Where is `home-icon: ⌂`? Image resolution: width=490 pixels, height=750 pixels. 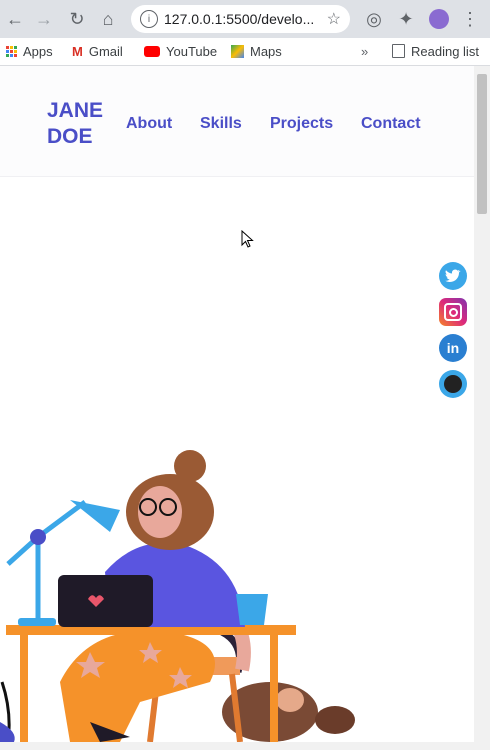 home-icon: ⌂ is located at coordinates (108, 19).